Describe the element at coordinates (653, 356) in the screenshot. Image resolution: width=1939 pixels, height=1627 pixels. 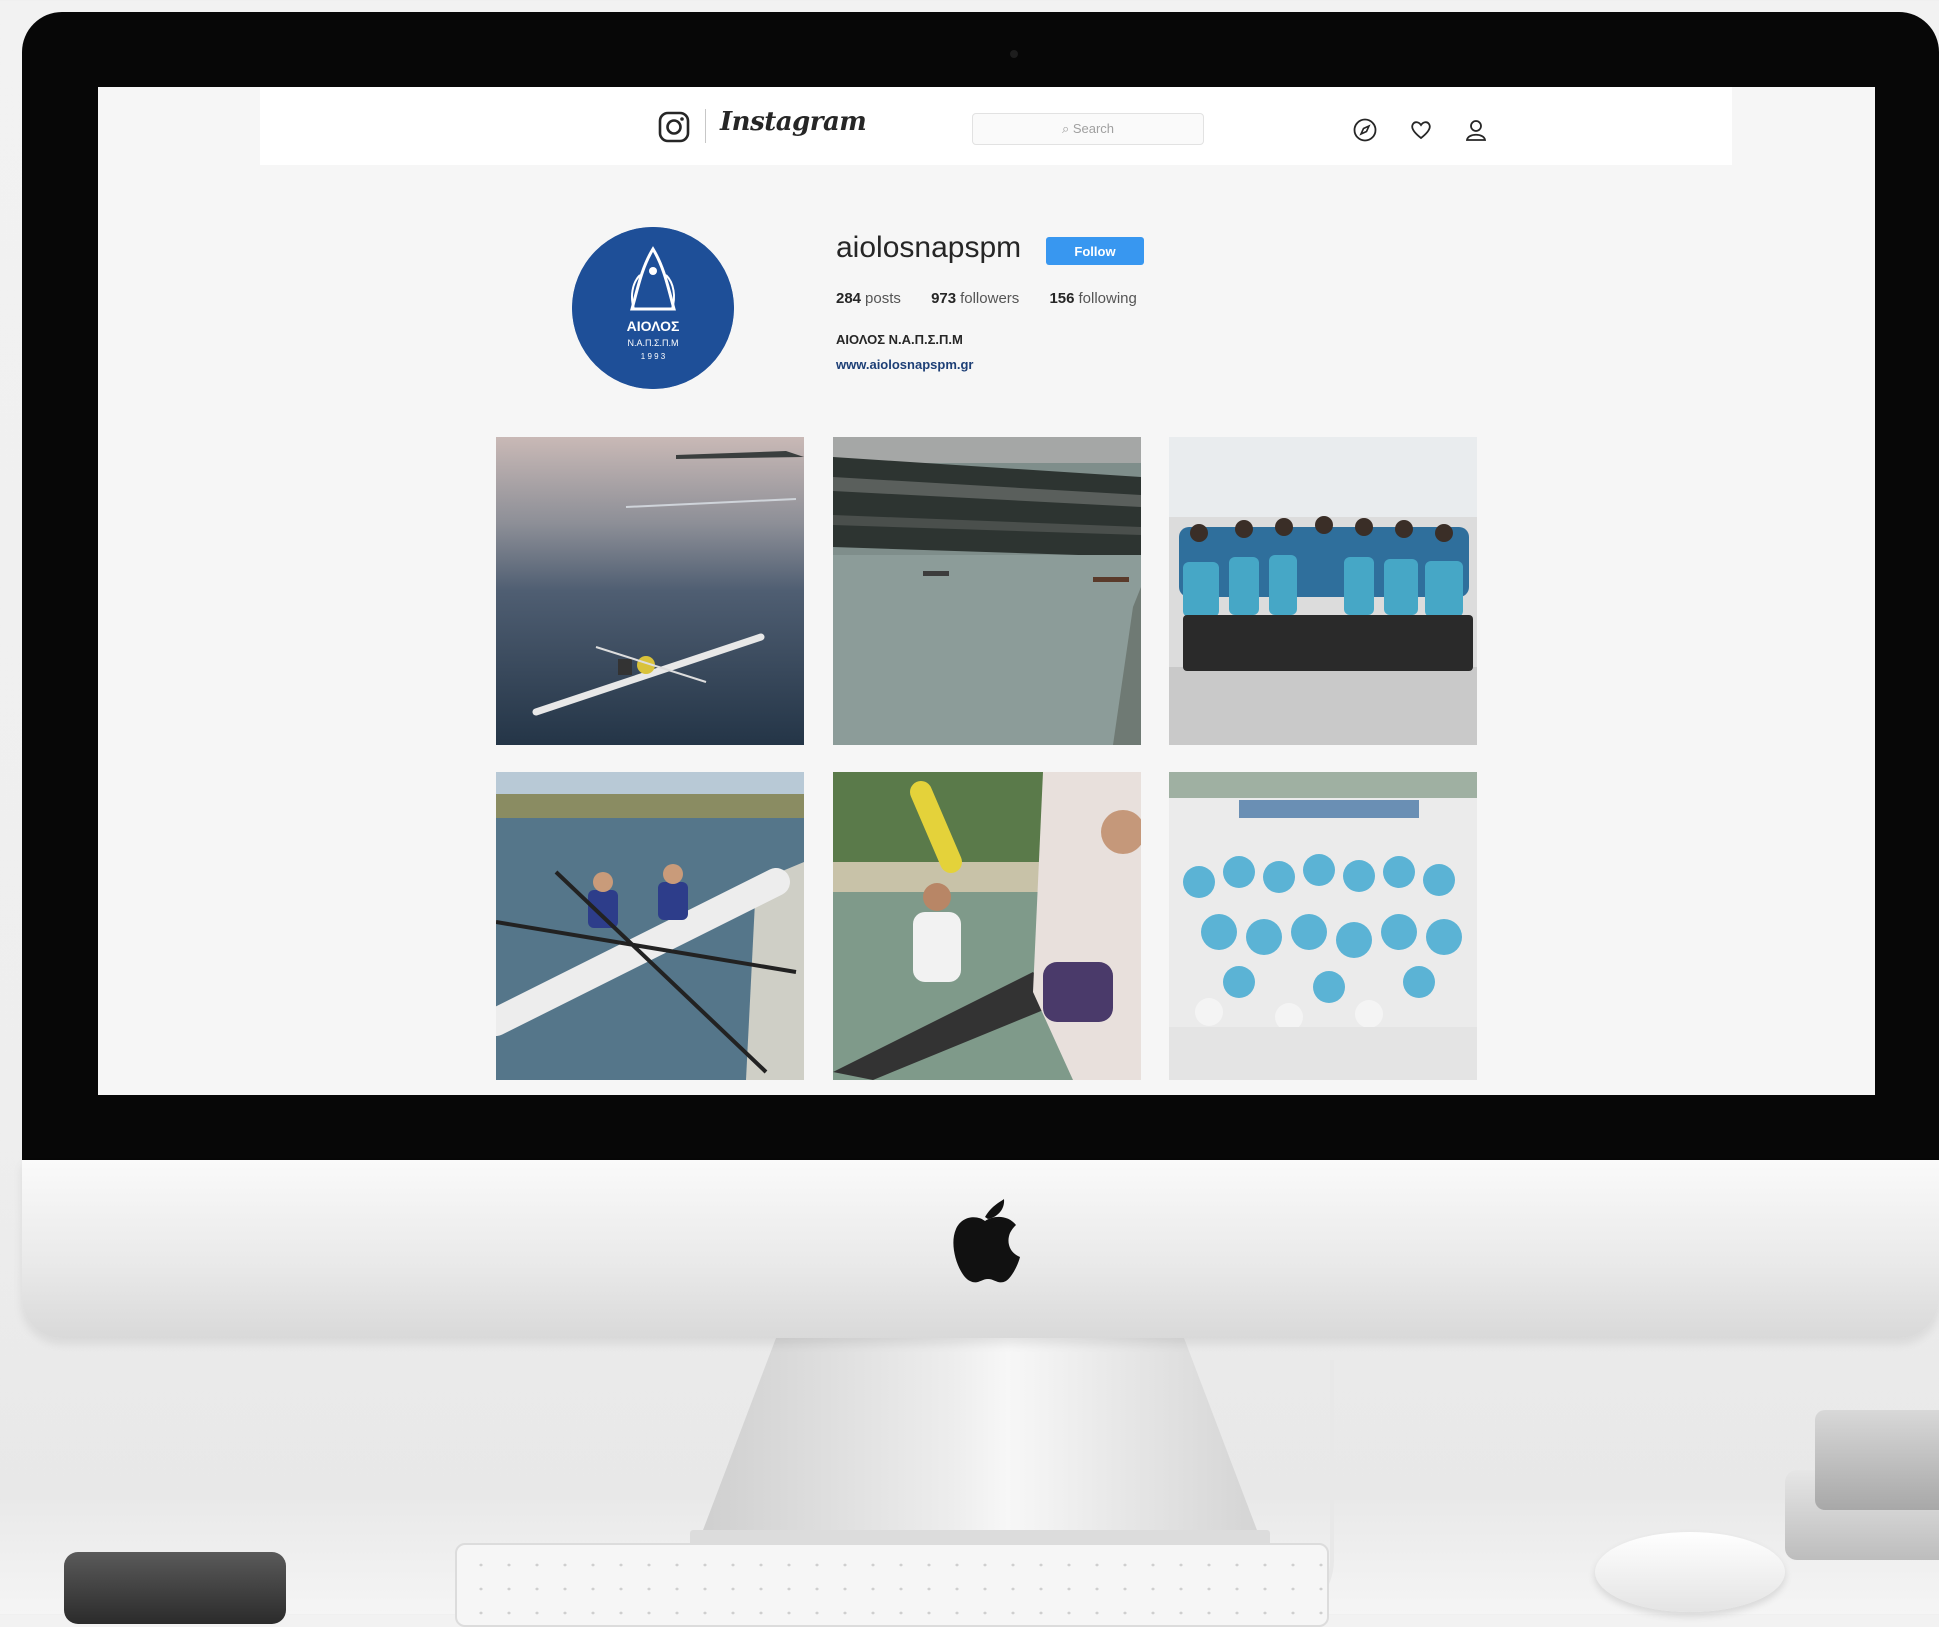
I see `avatar-line-3: 1 9 9 3` at that location.